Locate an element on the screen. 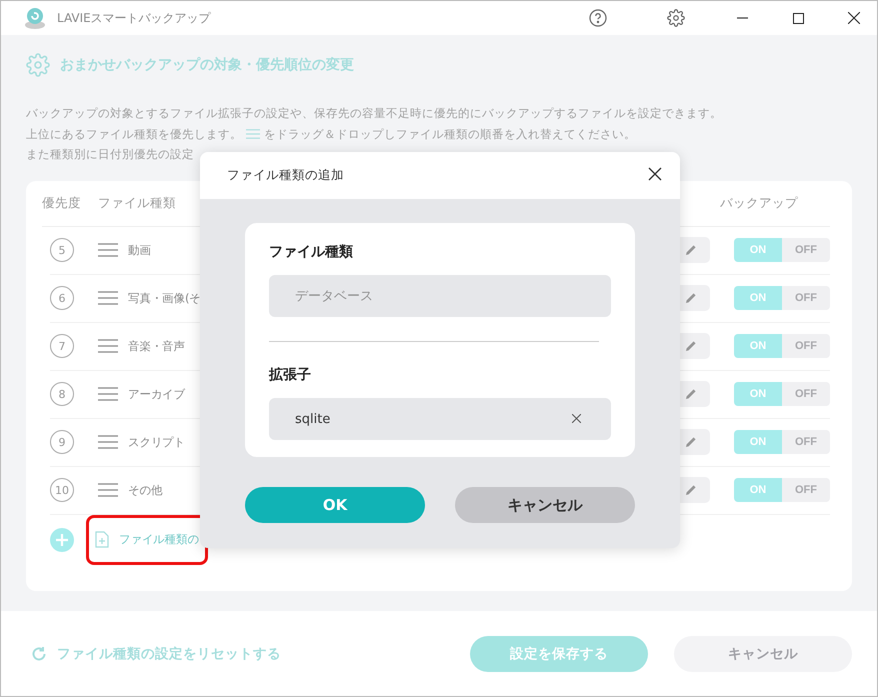  file-type-name: アーカイブ is located at coordinates (157, 394).